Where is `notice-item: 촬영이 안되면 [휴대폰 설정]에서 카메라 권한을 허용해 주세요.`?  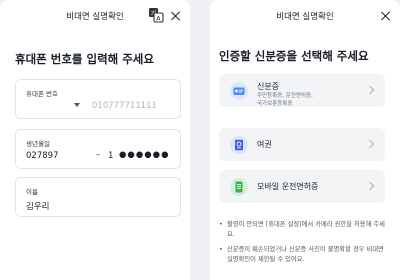 notice-item: 촬영이 안되면 [휴대폰 설정]에서 카메라 권한을 허용해 주세요. is located at coordinates (304, 229).